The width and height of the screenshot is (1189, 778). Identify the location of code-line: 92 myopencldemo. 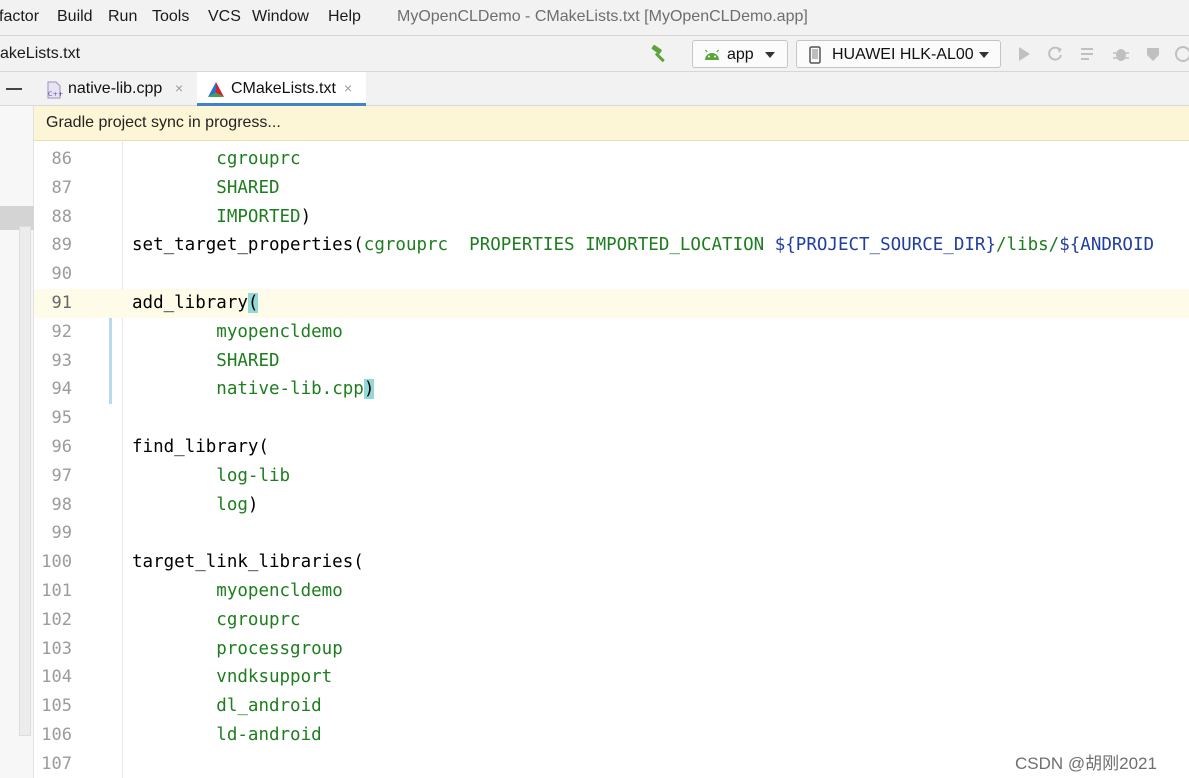
(611, 332).